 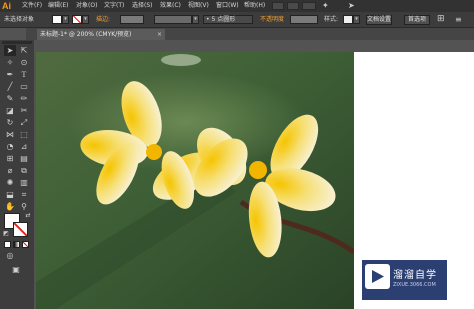 What do you see at coordinates (32, 6) in the screenshot?
I see `menu-file: 文件(F)` at bounding box center [32, 6].